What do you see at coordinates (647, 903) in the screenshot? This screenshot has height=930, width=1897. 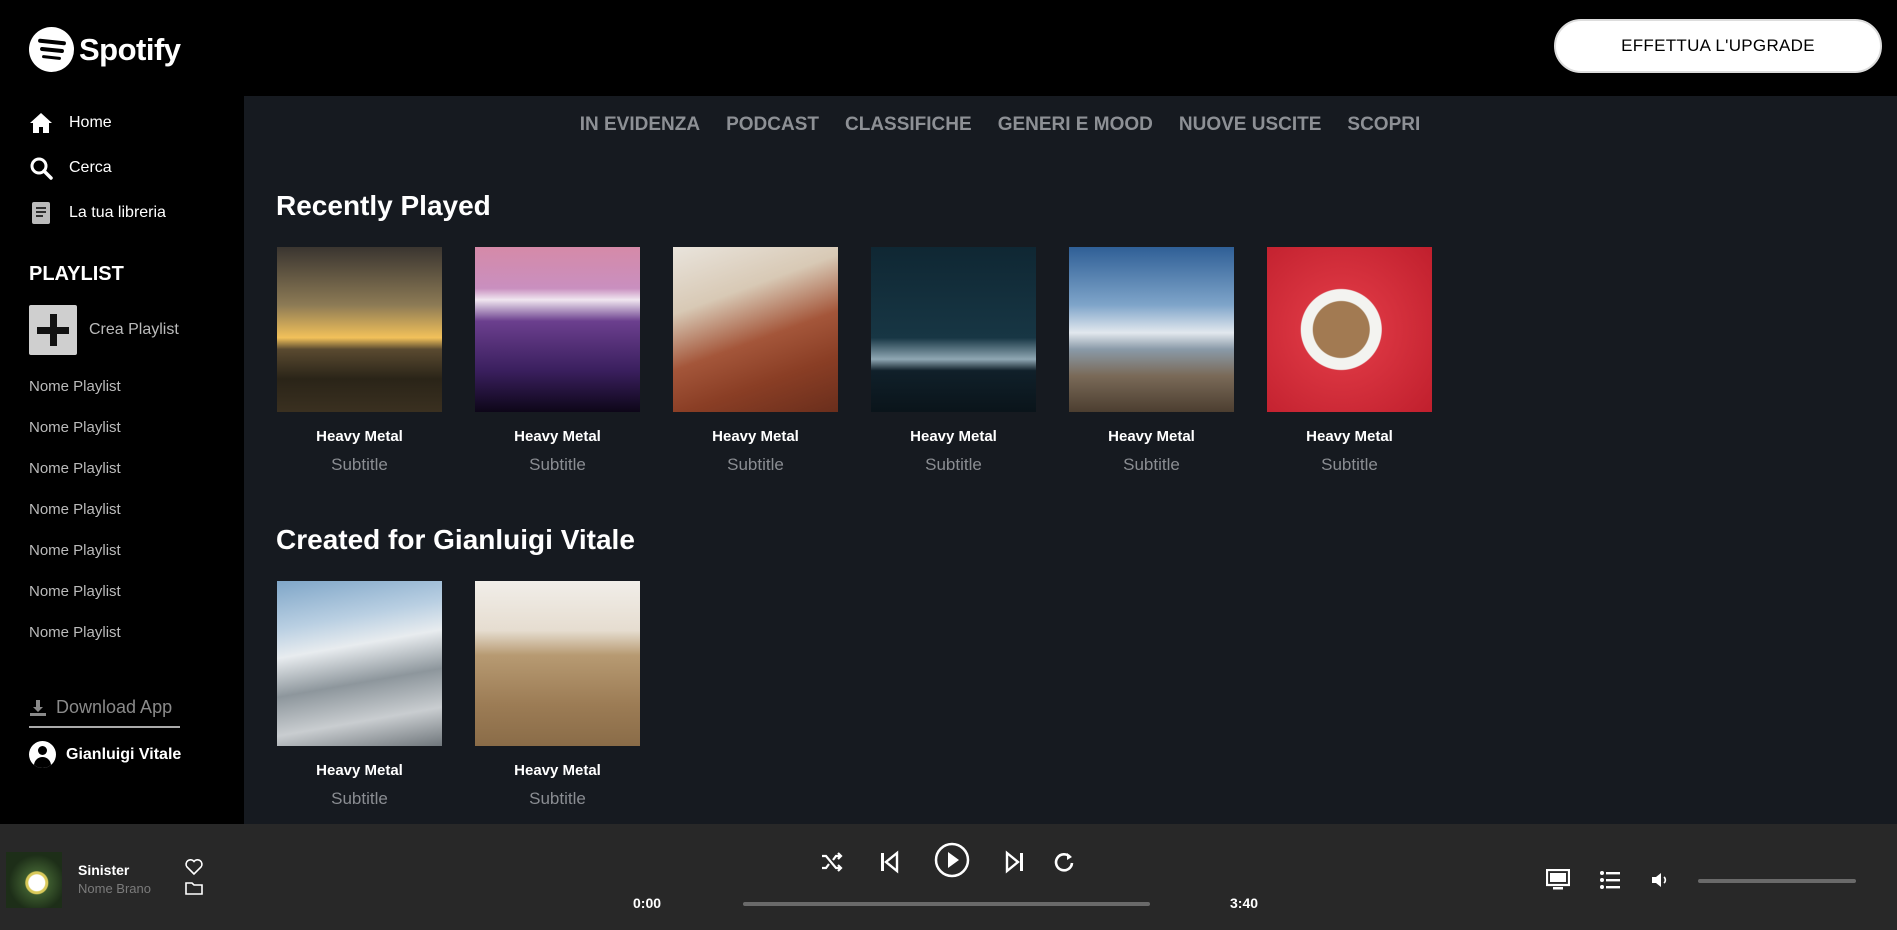 I see `current-time: 0:00` at bounding box center [647, 903].